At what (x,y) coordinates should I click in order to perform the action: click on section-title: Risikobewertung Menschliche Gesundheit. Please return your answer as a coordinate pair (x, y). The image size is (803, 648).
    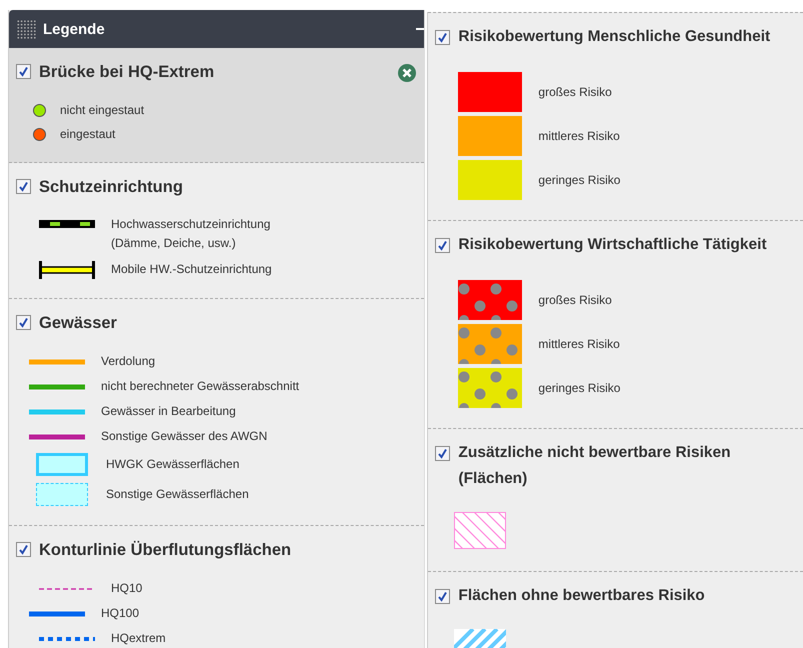
    Looking at the image, I should click on (615, 37).